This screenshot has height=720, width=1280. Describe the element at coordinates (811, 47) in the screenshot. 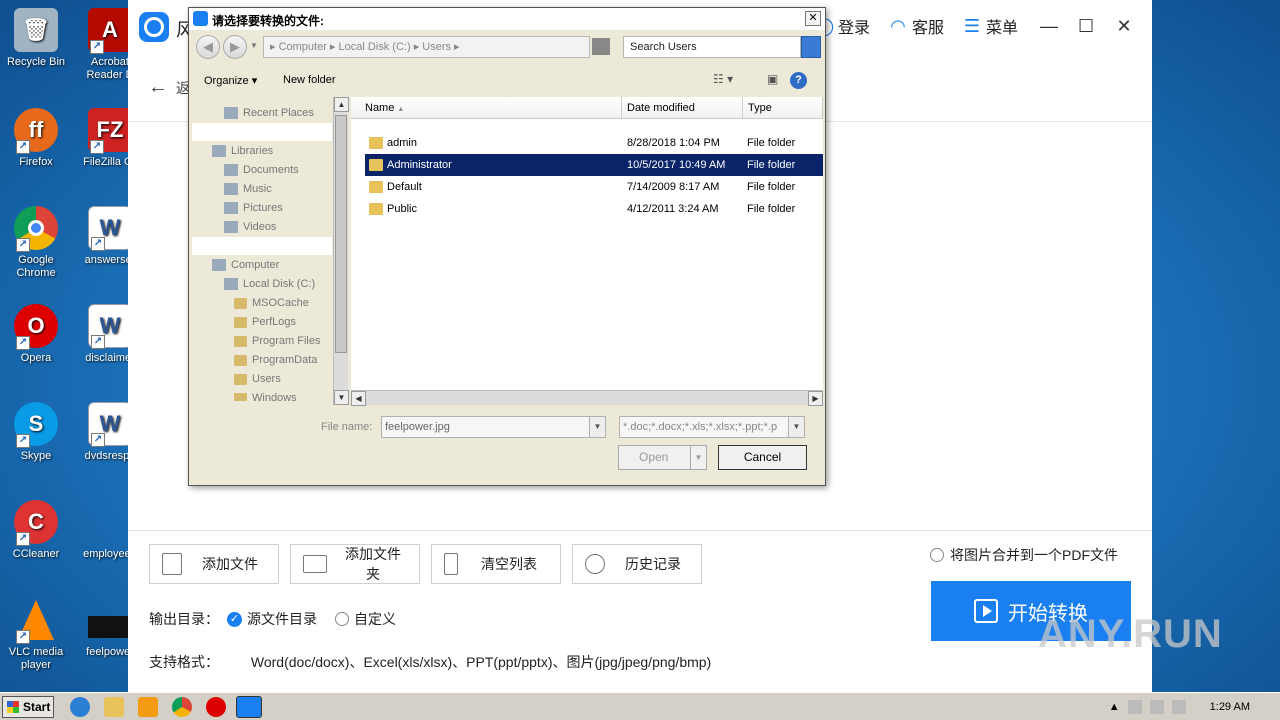

I see `search-icon` at that location.